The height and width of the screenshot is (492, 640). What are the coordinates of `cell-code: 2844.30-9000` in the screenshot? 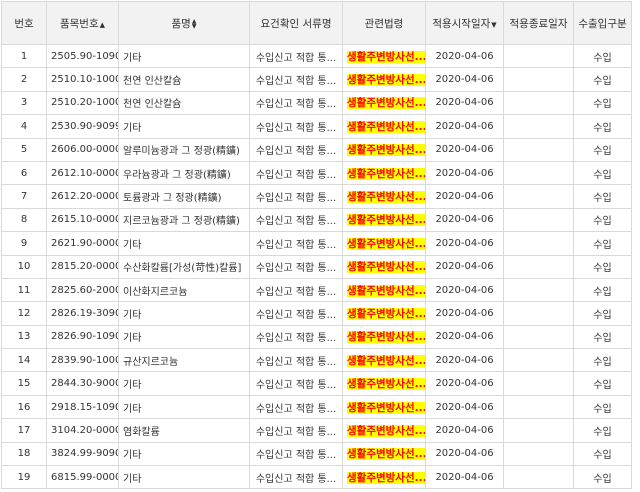 It's located at (82, 383).